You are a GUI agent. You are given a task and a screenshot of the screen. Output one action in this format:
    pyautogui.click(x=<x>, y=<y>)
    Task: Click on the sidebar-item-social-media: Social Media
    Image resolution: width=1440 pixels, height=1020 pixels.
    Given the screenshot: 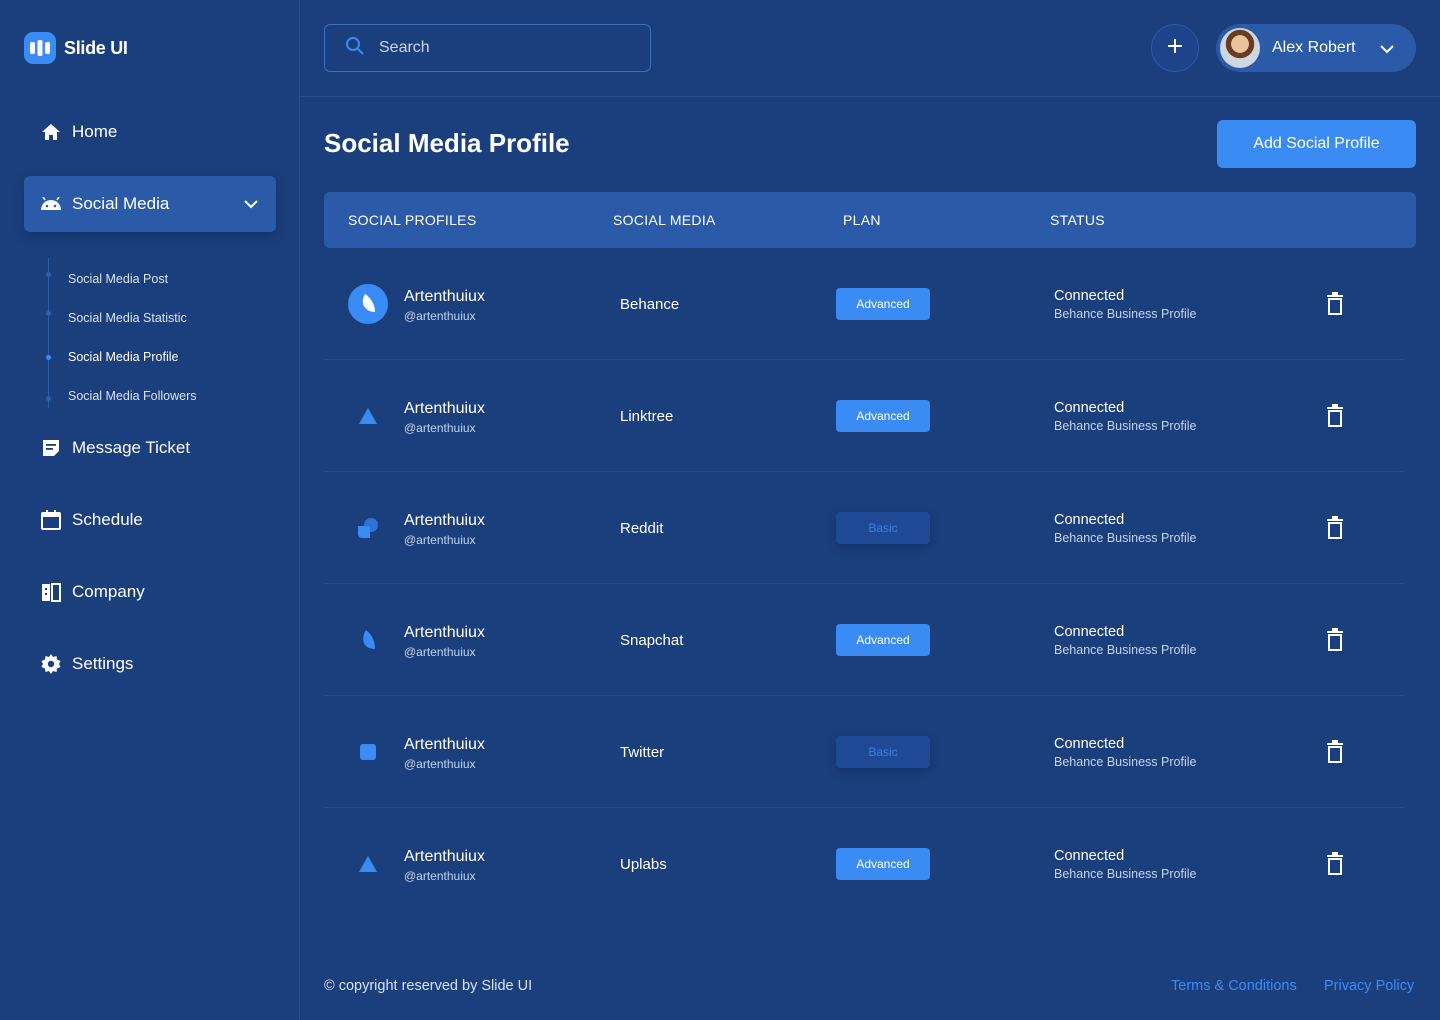 What is the action you would take?
    pyautogui.click(x=150, y=204)
    